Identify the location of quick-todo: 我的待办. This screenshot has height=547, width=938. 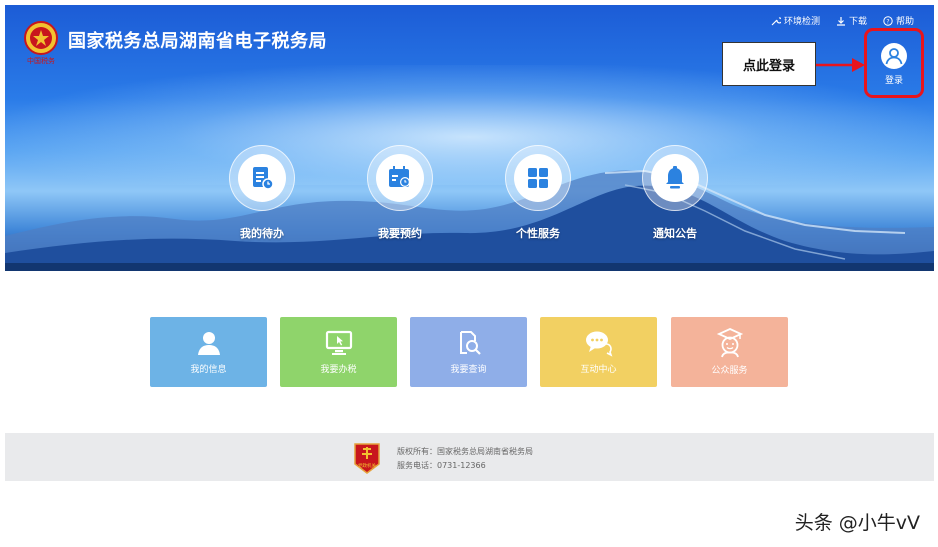
(262, 193).